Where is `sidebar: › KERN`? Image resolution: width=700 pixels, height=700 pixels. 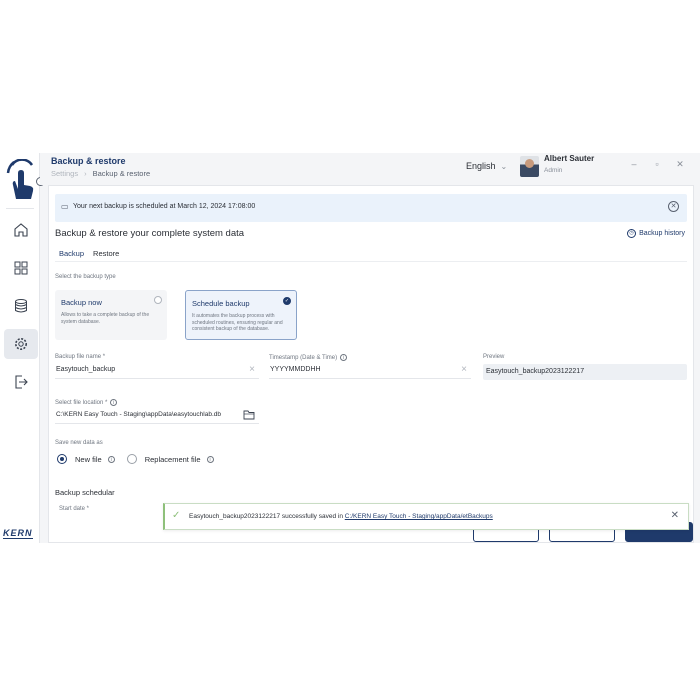
sidebar: › KERN is located at coordinates (22, 348).